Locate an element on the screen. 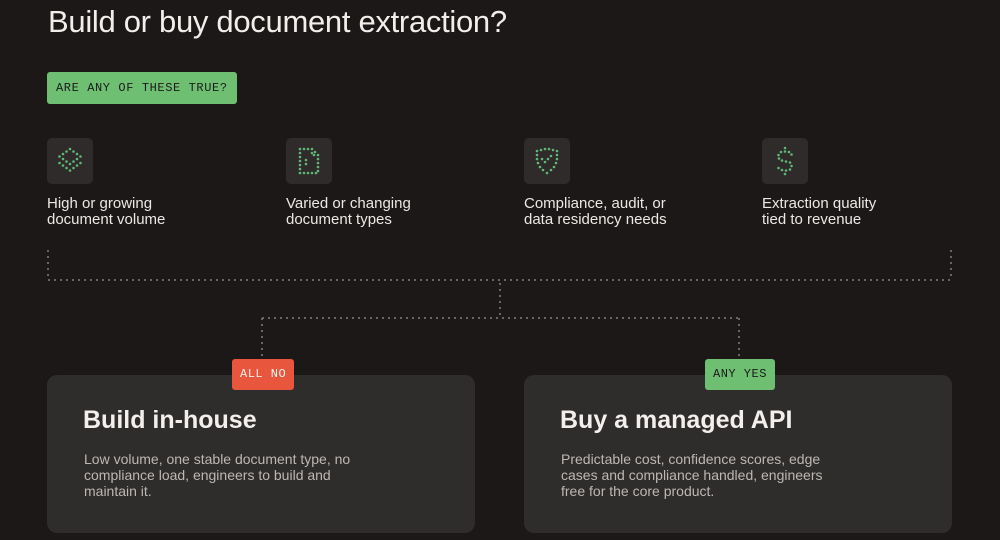  card-title: Buy a managed API is located at coordinates (676, 420).